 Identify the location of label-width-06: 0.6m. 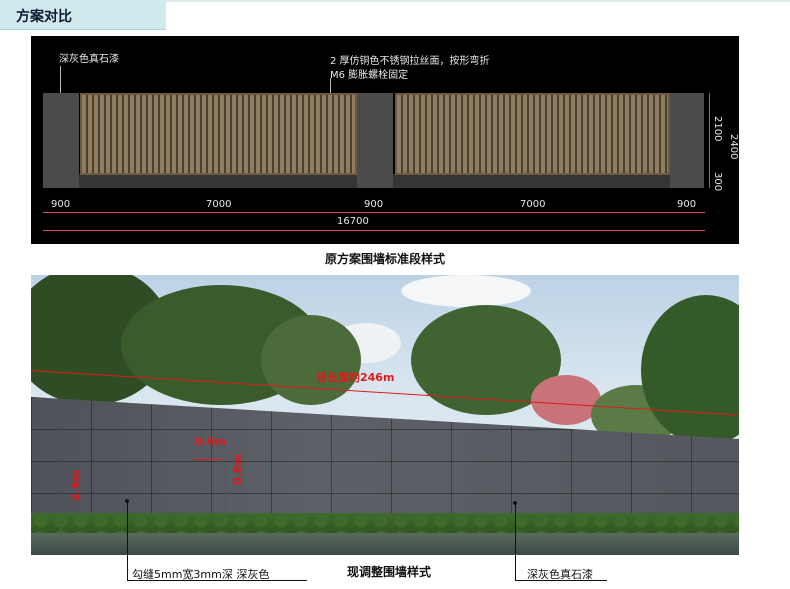
(210, 441).